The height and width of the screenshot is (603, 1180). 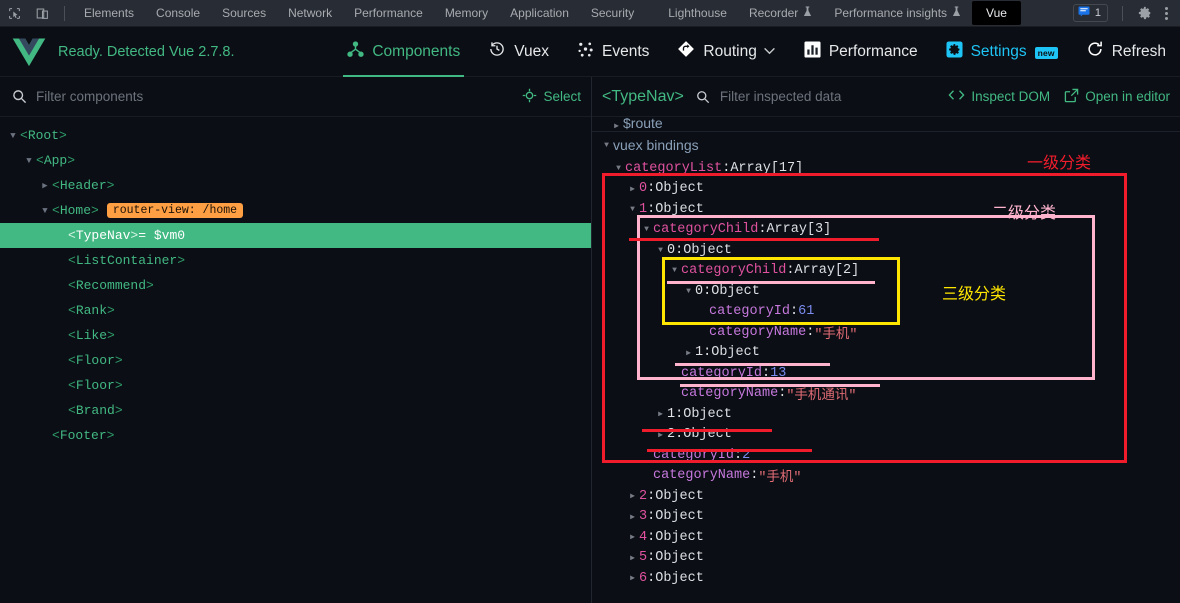 I want to click on data-tree-row: ▼ categoryChild: Array[2], so click(x=886, y=271).